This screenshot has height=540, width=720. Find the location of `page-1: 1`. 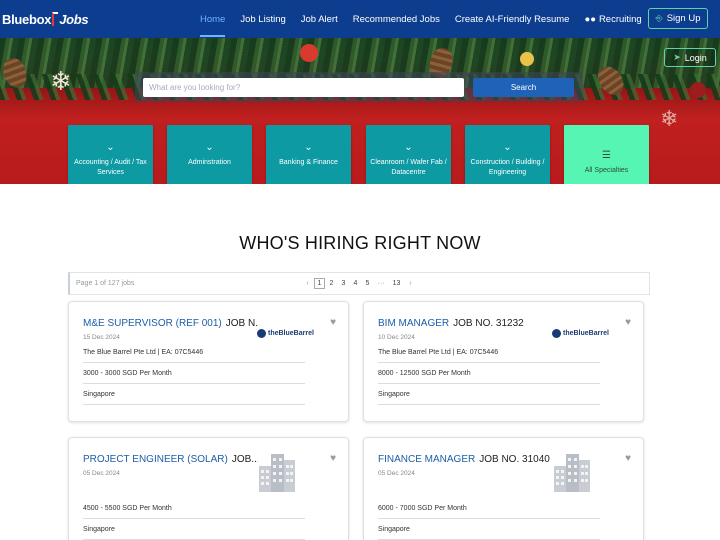

page-1: 1 is located at coordinates (319, 283).